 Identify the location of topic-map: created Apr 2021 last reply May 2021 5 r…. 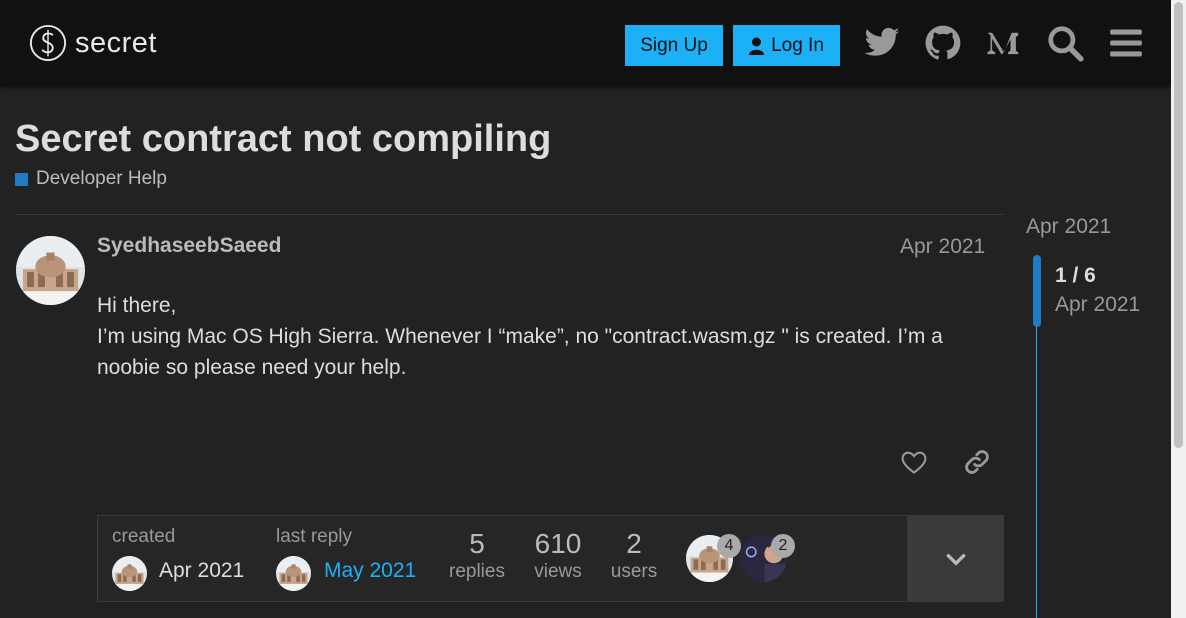
(550, 558).